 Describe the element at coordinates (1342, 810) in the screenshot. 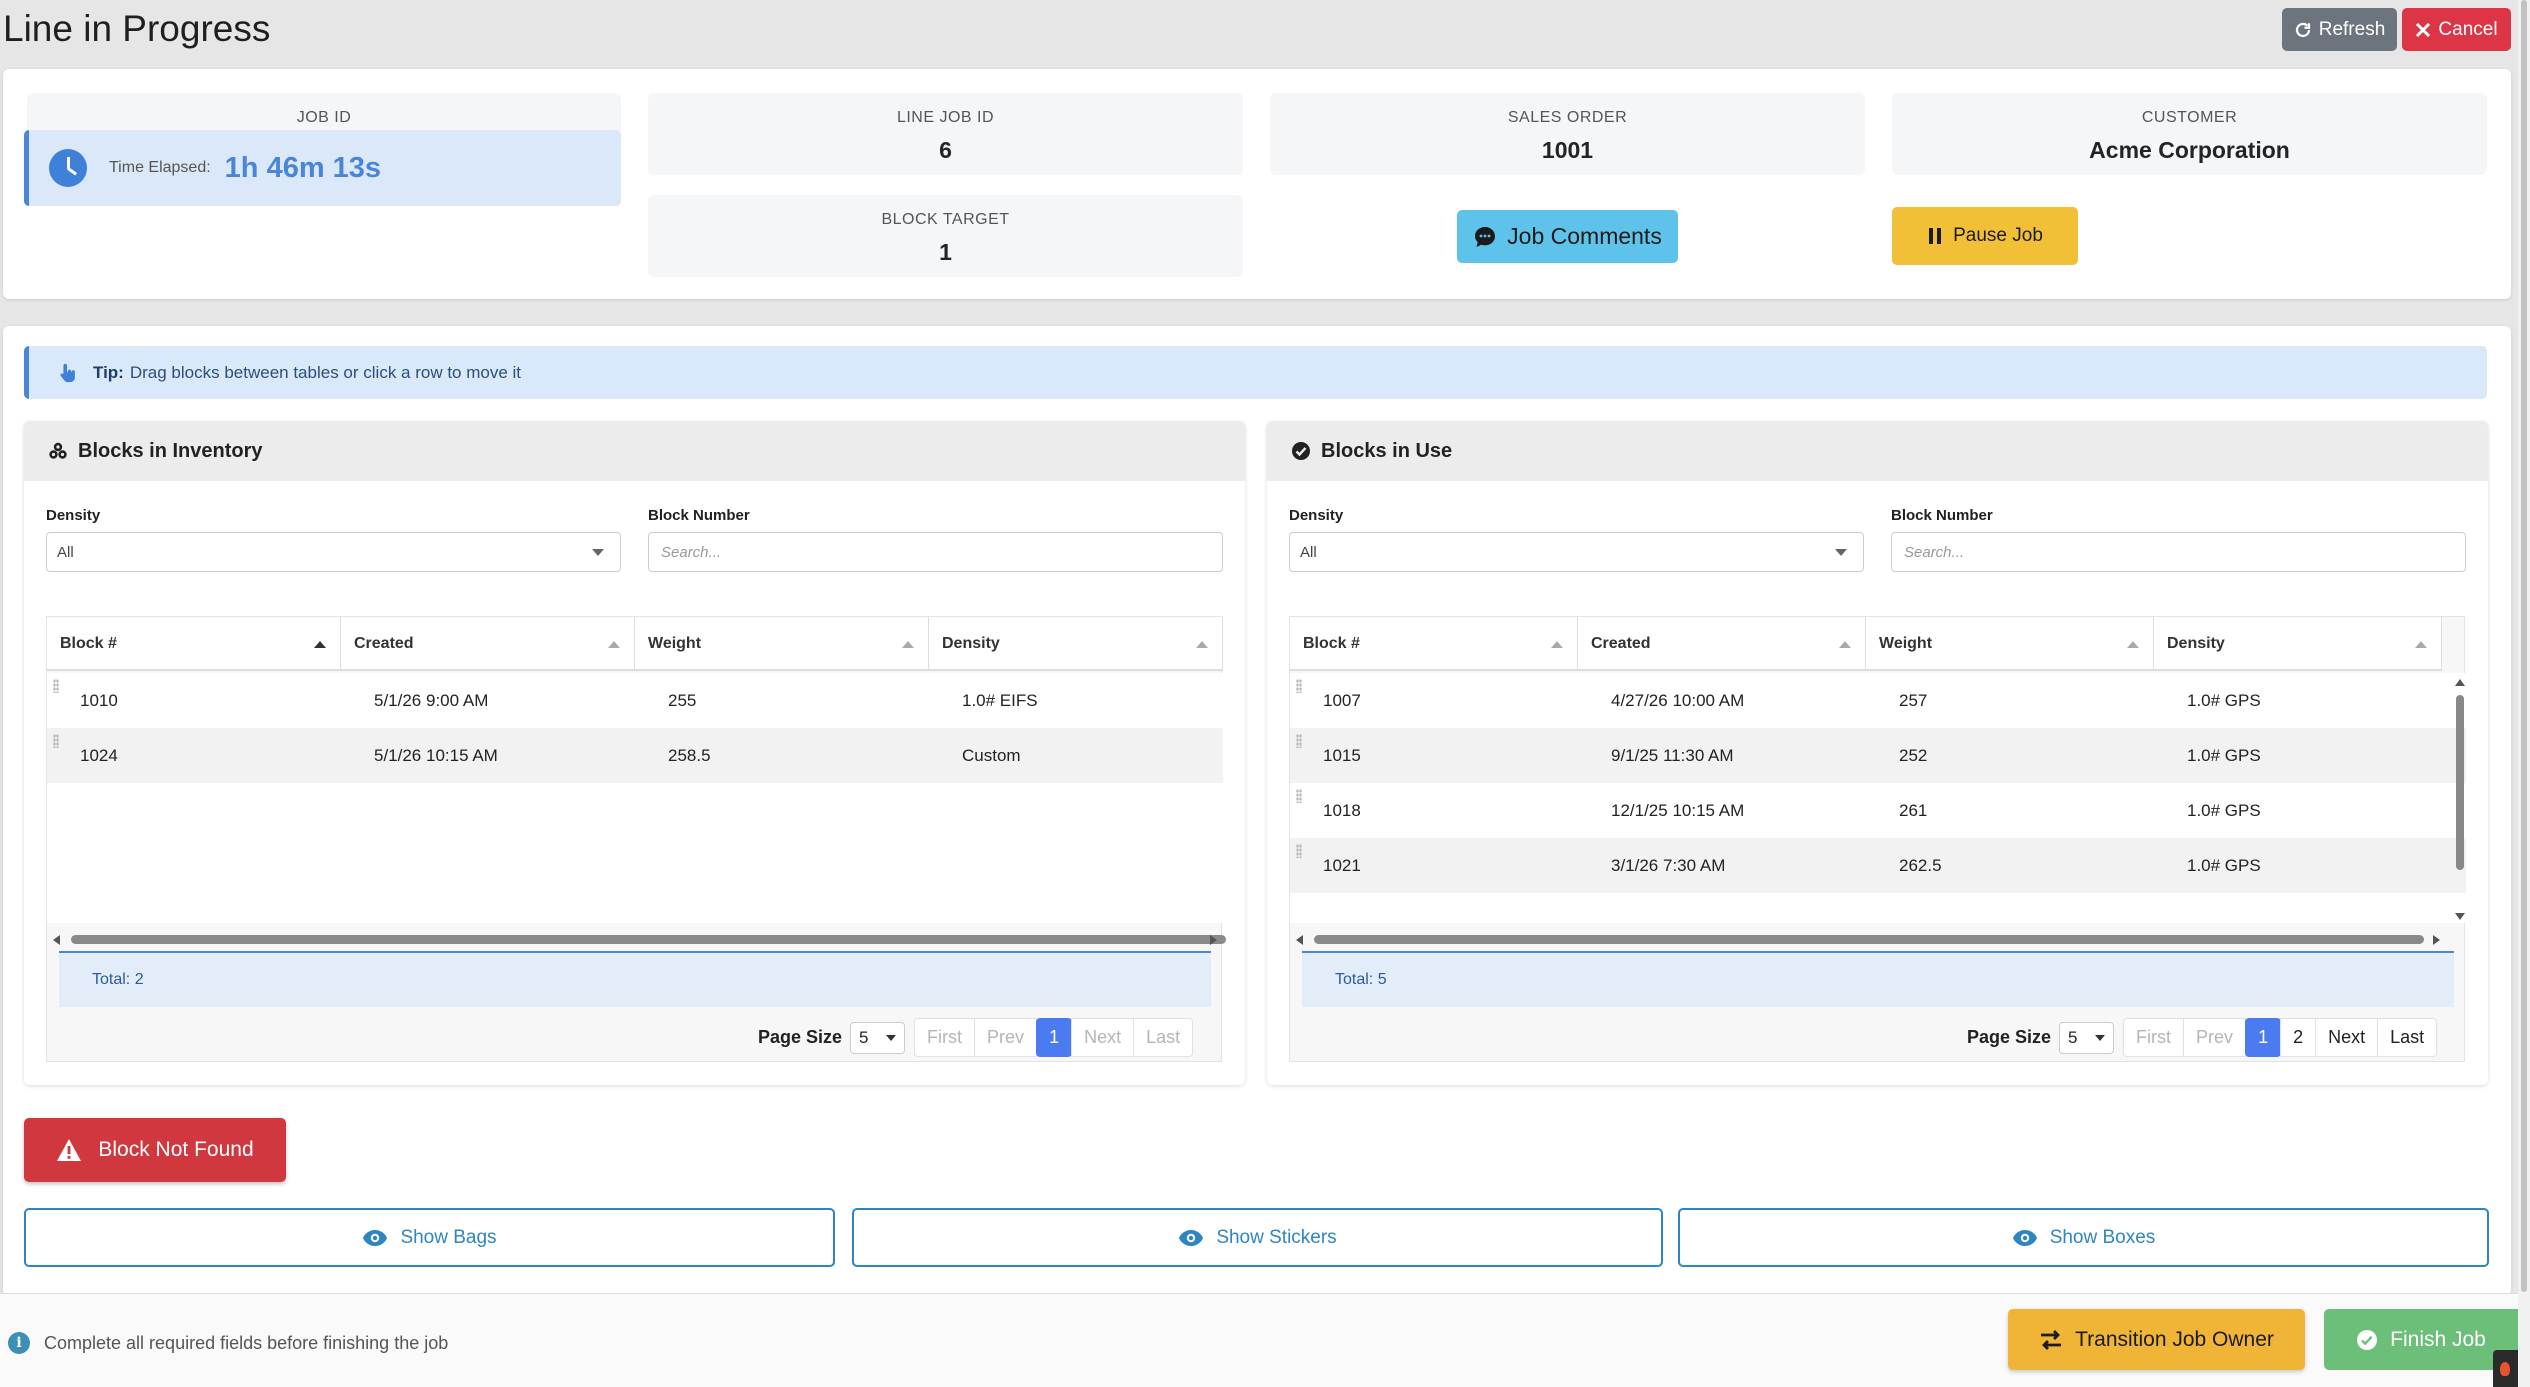

I see `cell-block: 1018` at that location.